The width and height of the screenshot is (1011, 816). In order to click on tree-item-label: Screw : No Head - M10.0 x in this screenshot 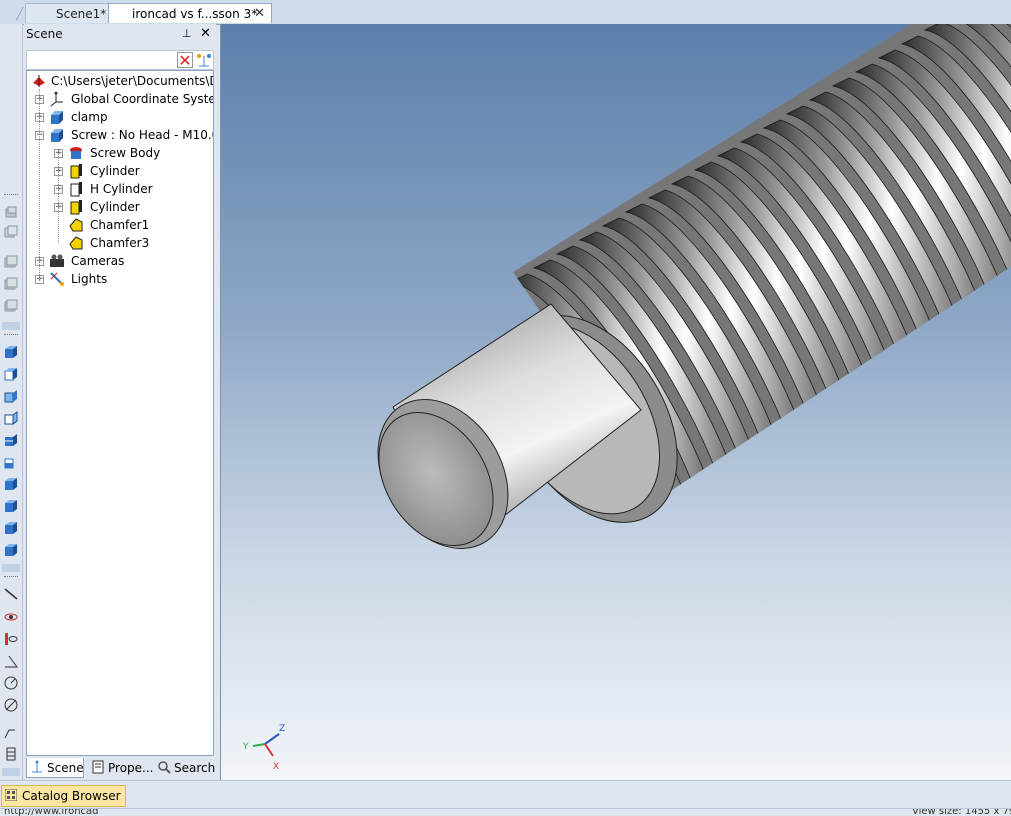, I will do `click(142, 135)`.